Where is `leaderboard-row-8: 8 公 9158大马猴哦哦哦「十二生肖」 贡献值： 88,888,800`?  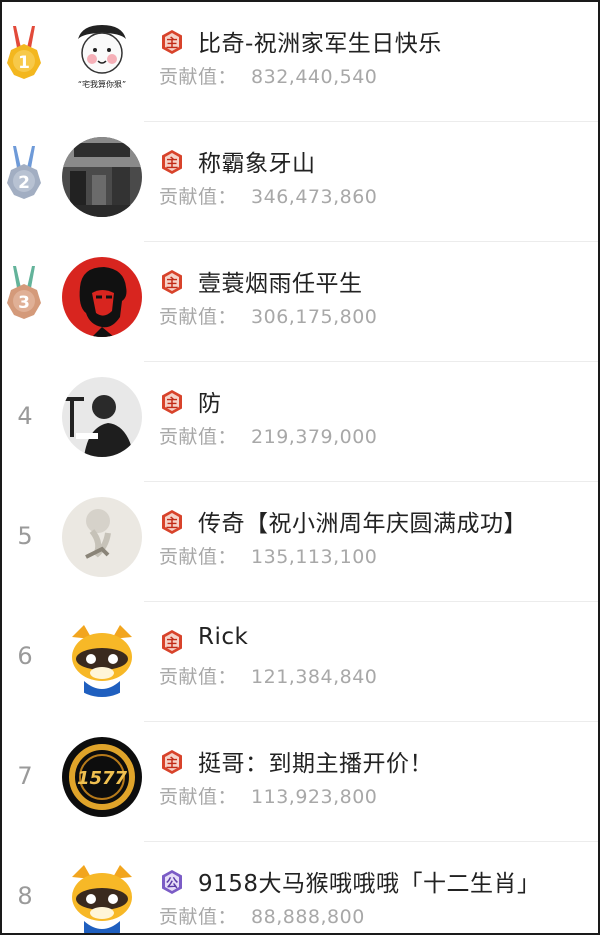 leaderboard-row-8: 8 公 9158大马猴哦哦哦「十二生肖」 贡献值： 88,888,800 is located at coordinates (300, 887).